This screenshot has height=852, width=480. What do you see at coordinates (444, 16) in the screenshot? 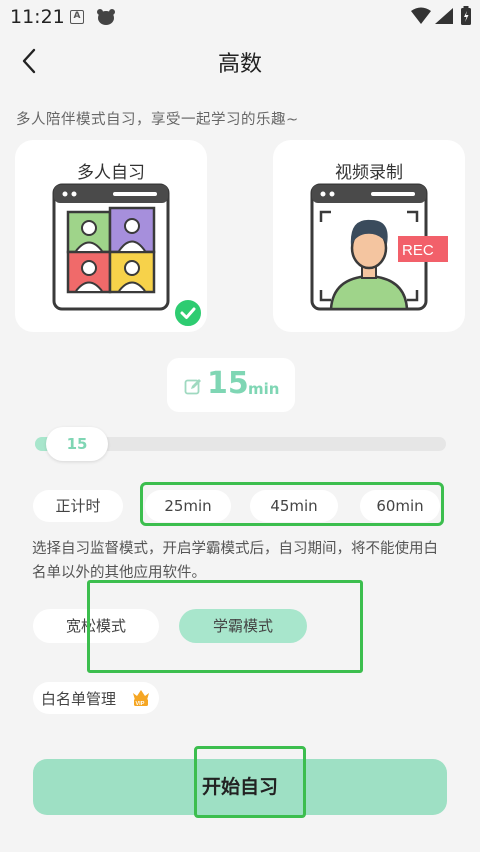
I see `signal-icon` at bounding box center [444, 16].